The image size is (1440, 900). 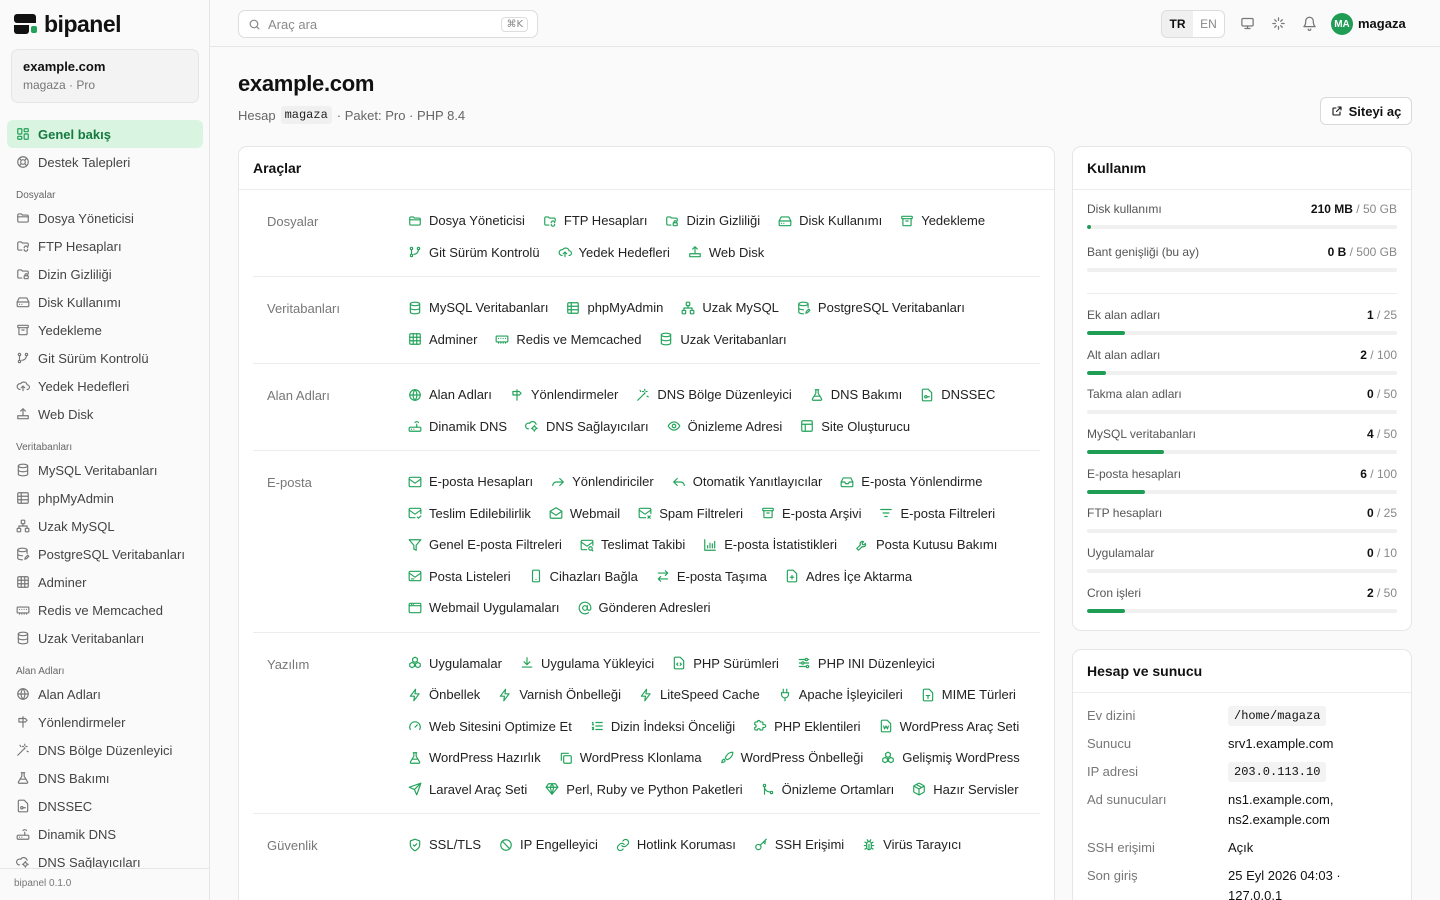 What do you see at coordinates (830, 221) in the screenshot?
I see `tool-link-disk-kullanimi: Disk Kullanımı` at bounding box center [830, 221].